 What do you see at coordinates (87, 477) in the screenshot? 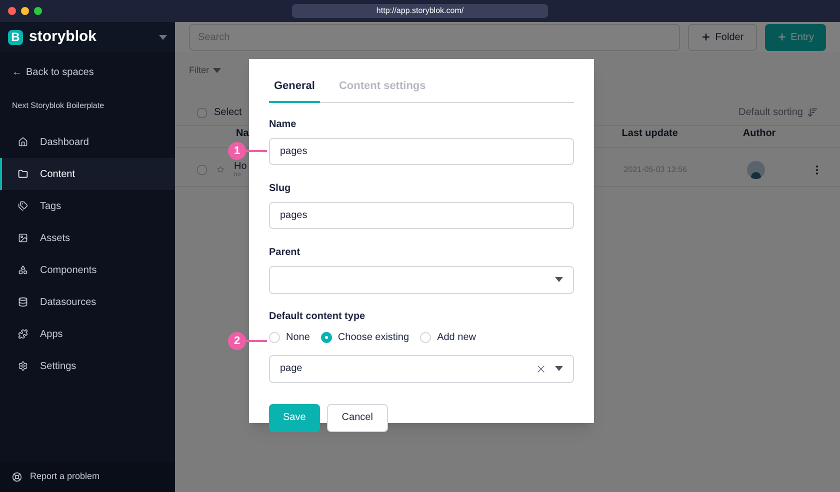
I see `report-problem-link: Report a problem` at bounding box center [87, 477].